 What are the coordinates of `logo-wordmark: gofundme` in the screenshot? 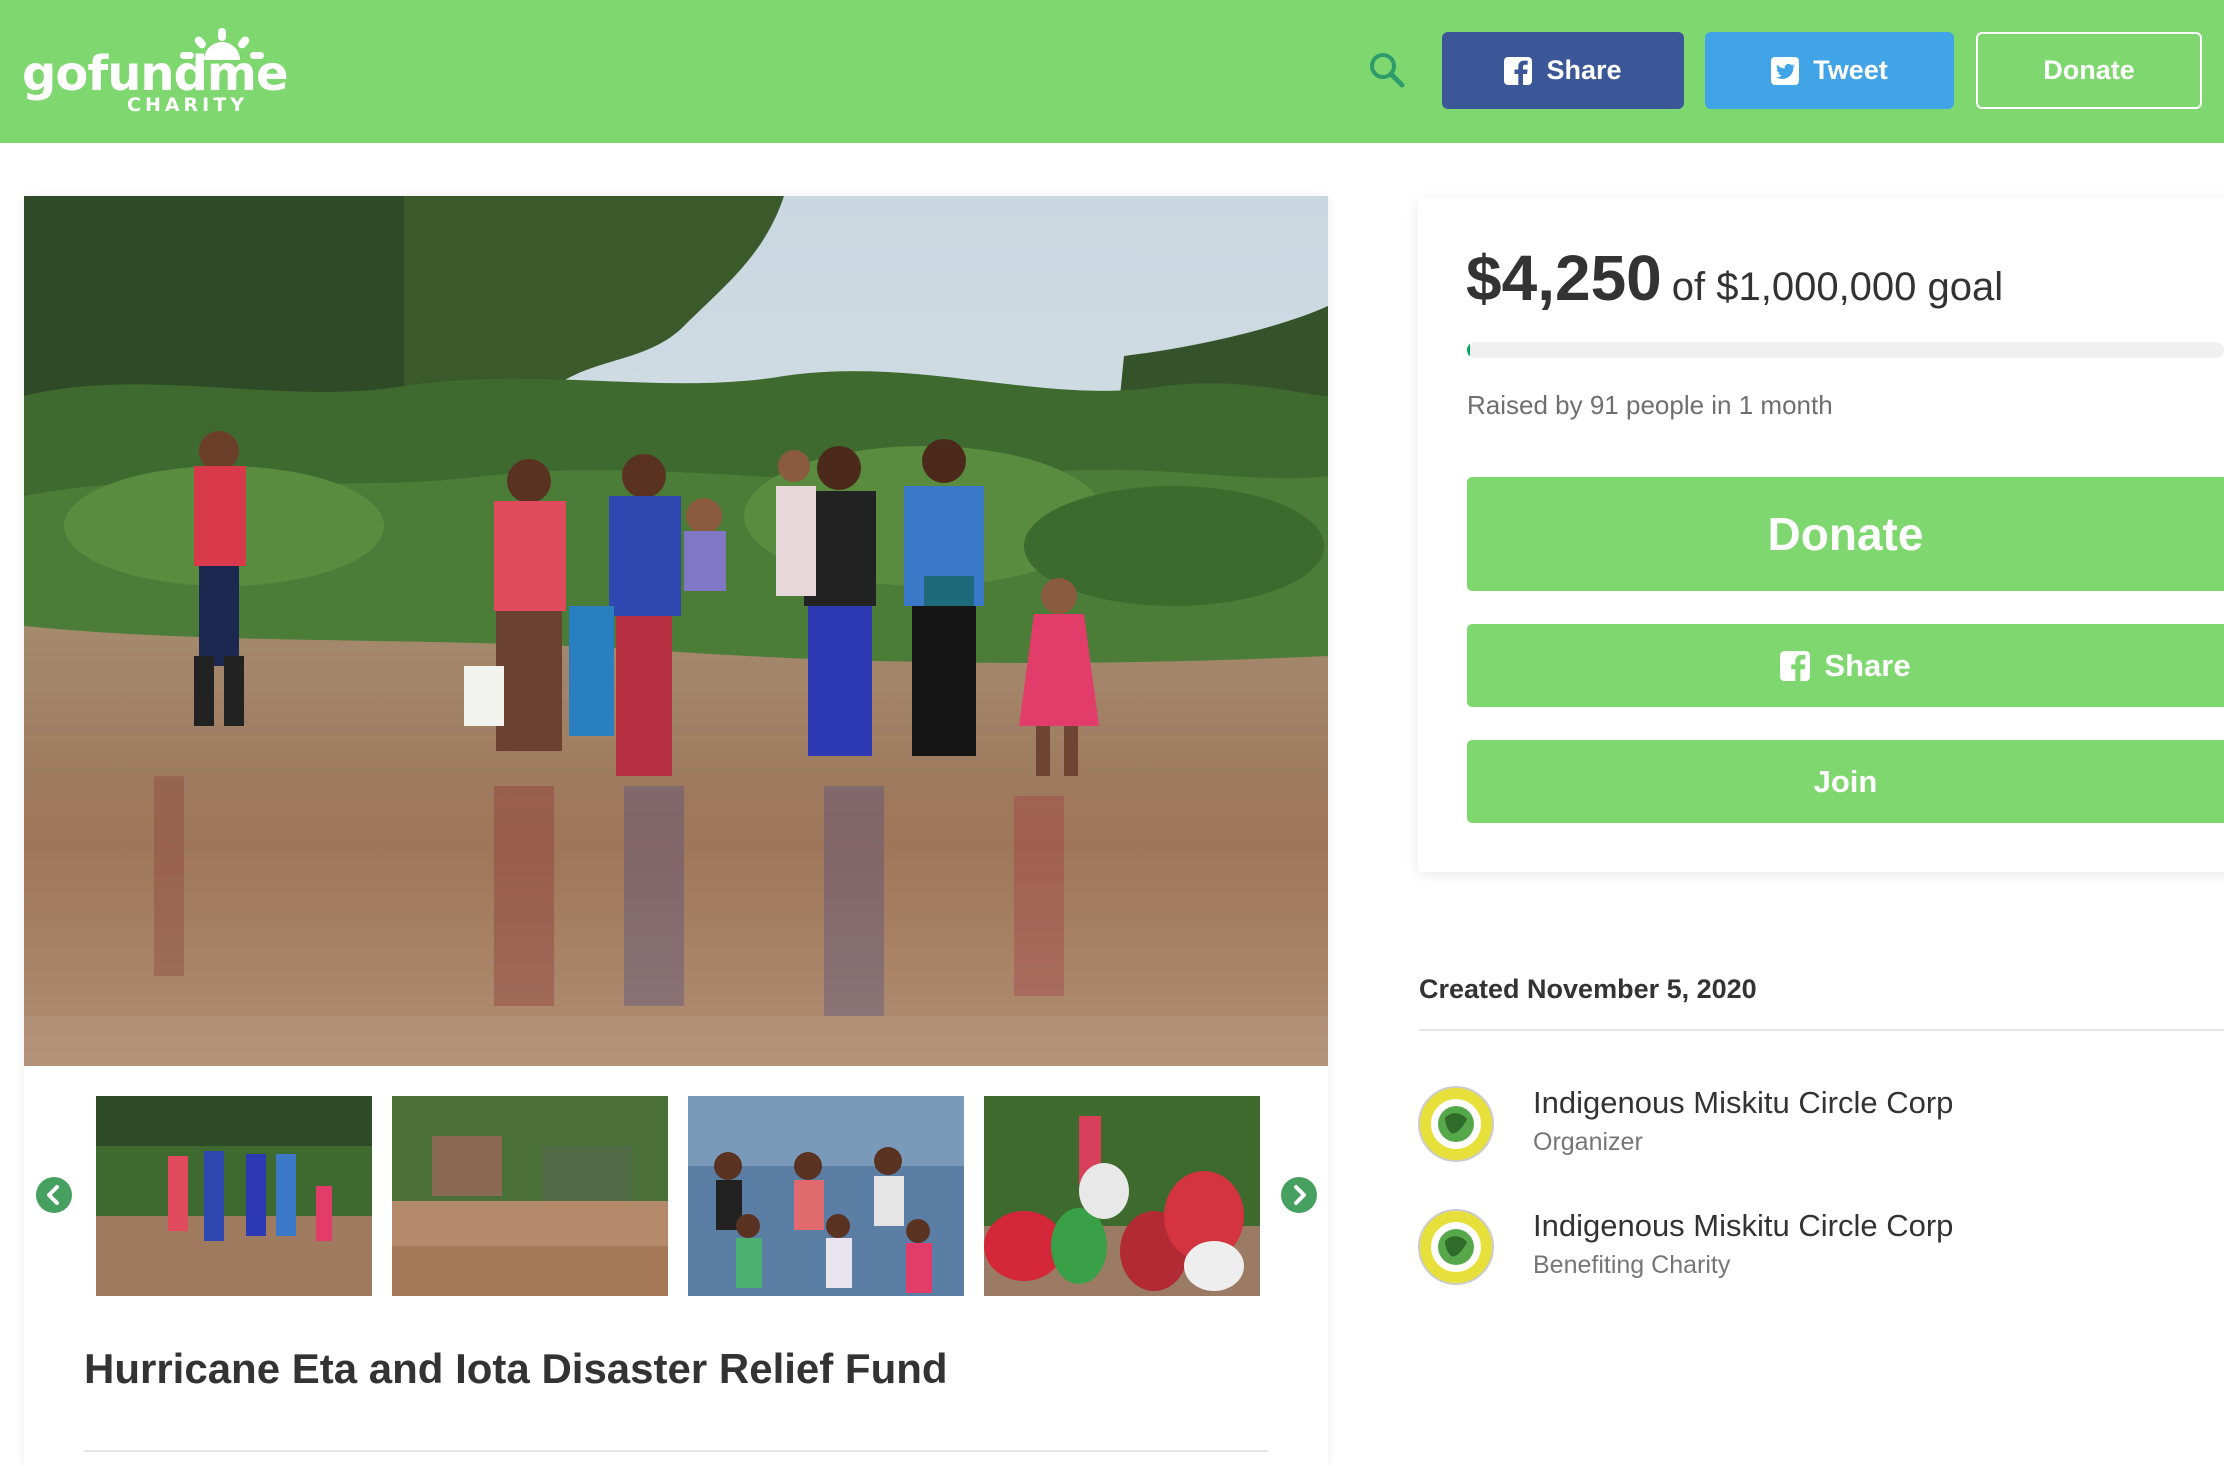 It's located at (155, 74).